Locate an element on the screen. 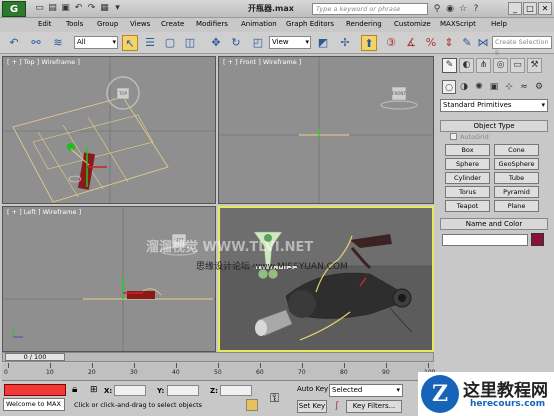 This screenshot has width=554, height=416. viewport-top: TOP [ + ] Top ] Wireframe ] is located at coordinates (109, 130).